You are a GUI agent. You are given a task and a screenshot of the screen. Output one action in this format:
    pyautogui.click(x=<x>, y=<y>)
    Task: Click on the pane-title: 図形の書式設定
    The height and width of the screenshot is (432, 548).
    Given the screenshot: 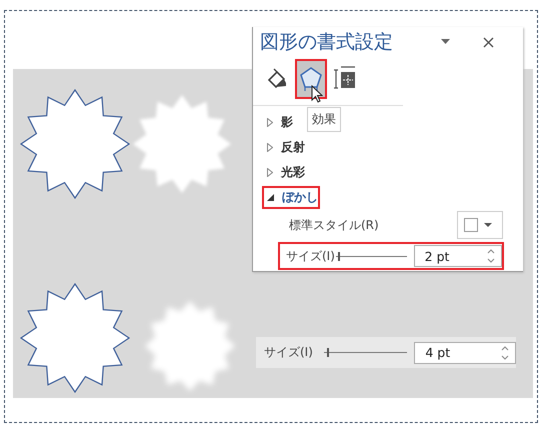 What is the action you would take?
    pyautogui.click(x=326, y=42)
    